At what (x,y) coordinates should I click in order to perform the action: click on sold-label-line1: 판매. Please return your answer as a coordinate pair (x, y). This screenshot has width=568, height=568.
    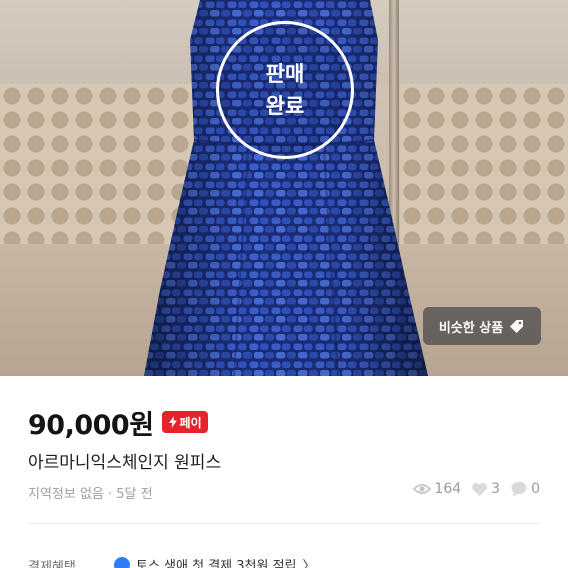
    Looking at the image, I should click on (285, 74).